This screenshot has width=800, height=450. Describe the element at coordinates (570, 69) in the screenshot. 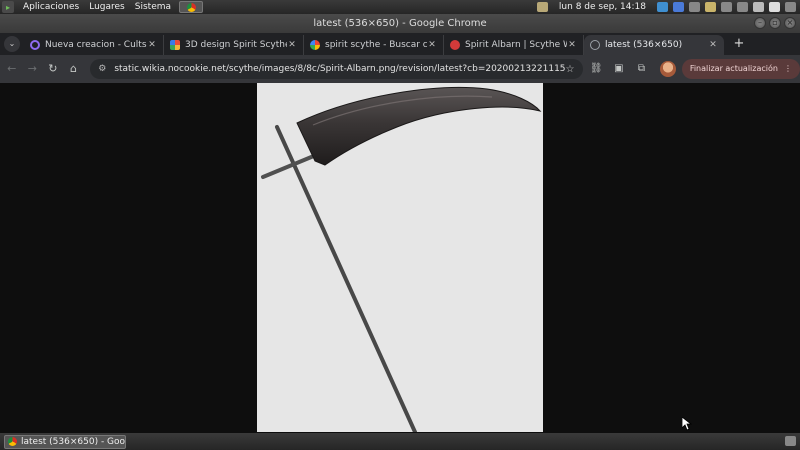

I see `bookmark-star-icon: ☆` at that location.